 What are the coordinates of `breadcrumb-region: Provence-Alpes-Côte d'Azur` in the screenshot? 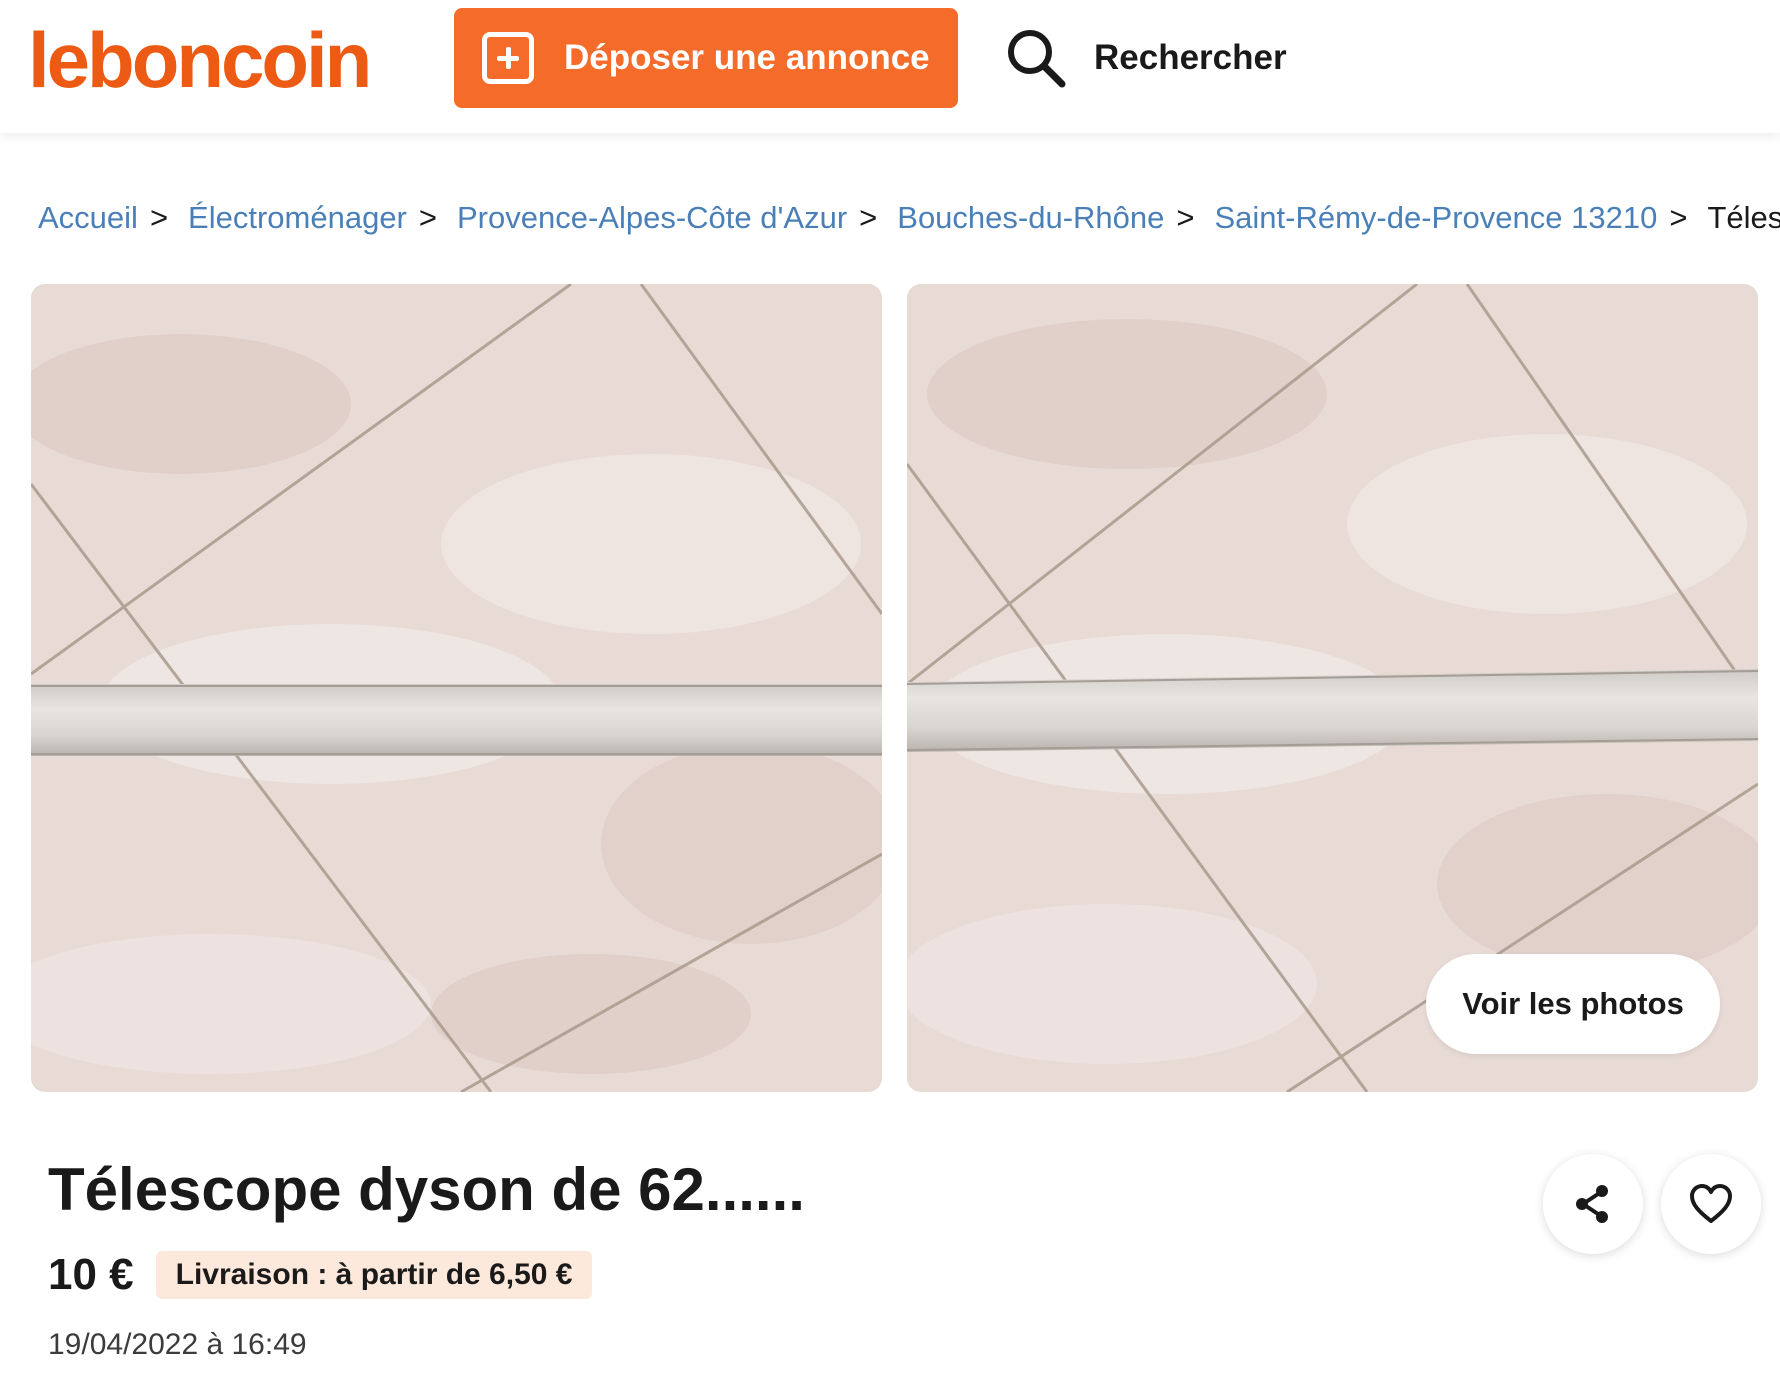 It's located at (652, 218).